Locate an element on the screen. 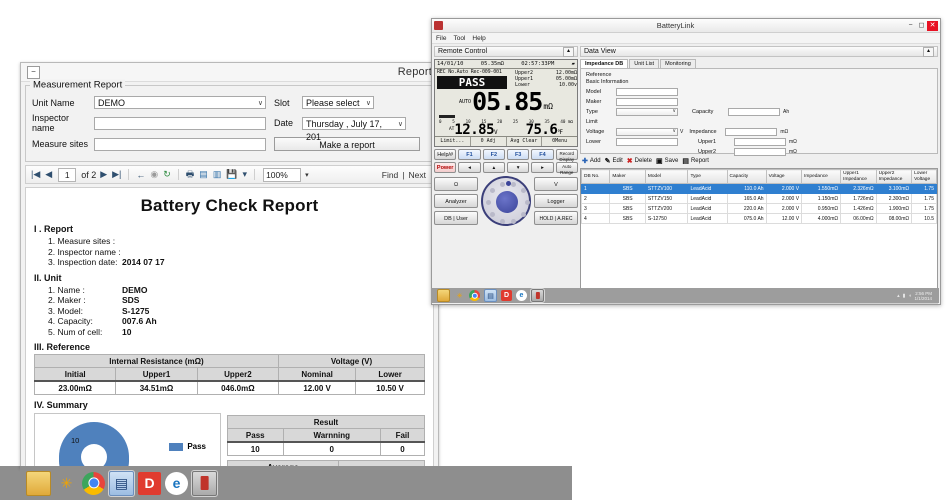  tab-monitoring: Monitoring is located at coordinates (678, 63).